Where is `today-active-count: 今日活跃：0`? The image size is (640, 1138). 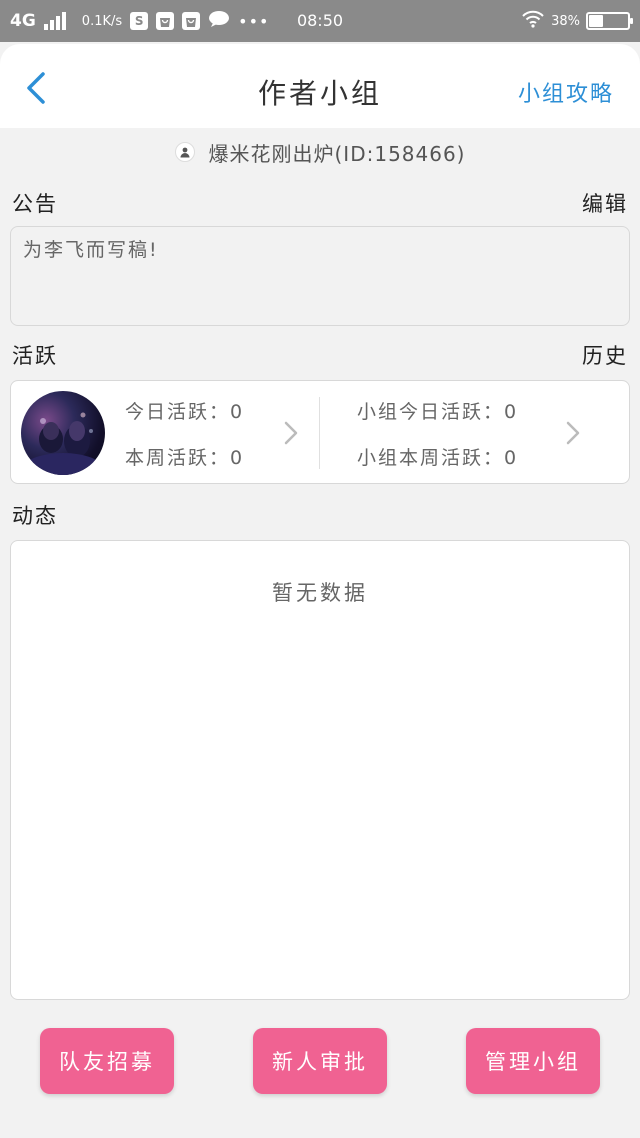 today-active-count: 今日活跃：0 is located at coordinates (185, 412).